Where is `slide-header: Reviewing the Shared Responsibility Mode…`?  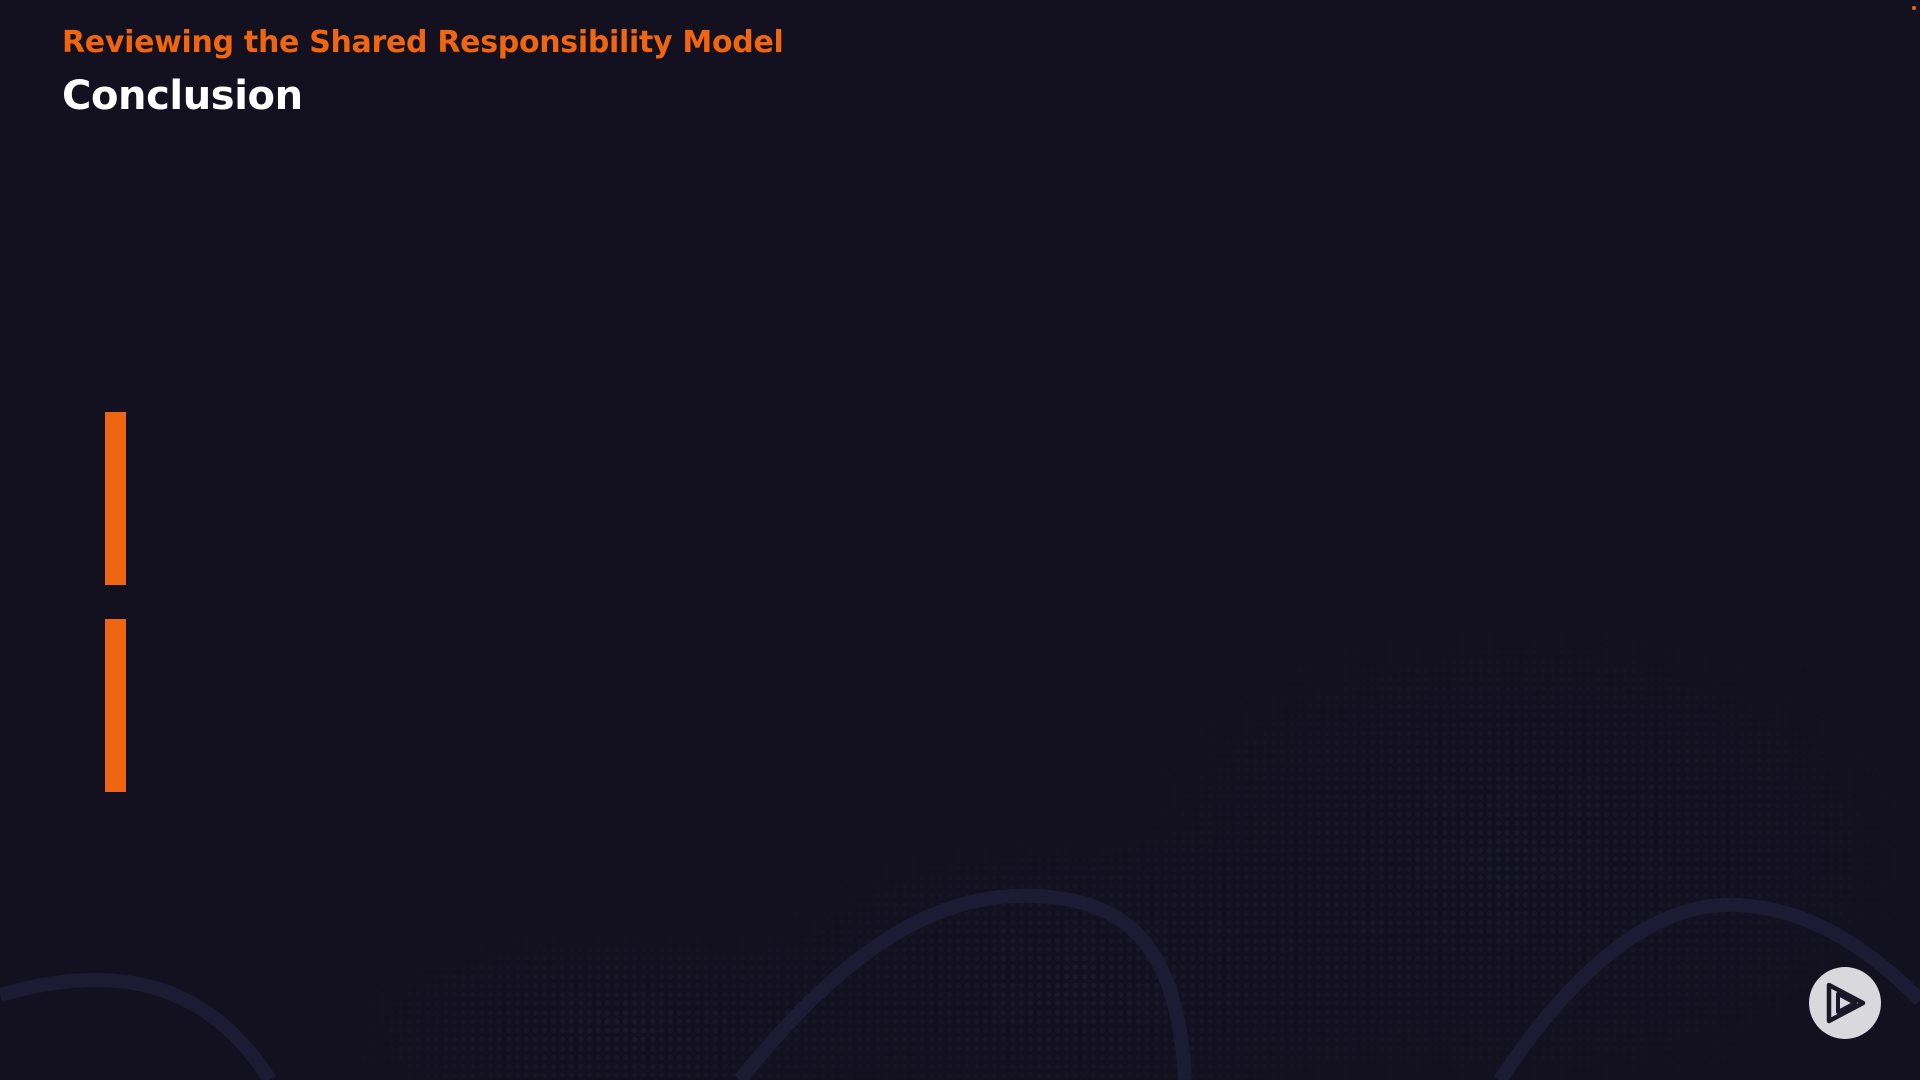 slide-header: Reviewing the Shared Responsibility Mode… is located at coordinates (423, 73).